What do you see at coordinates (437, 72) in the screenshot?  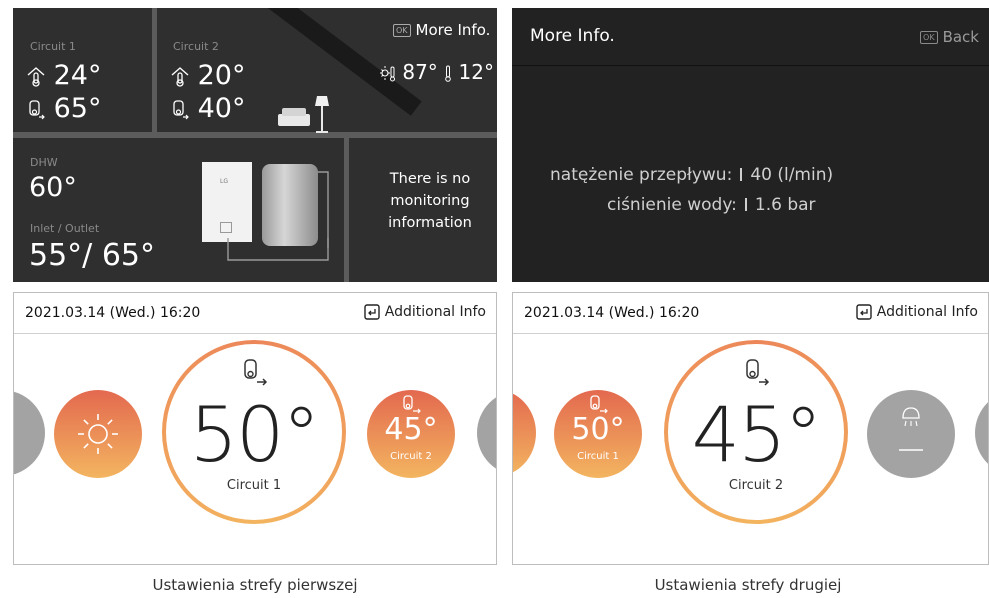 I see `outdoor-temps: 87° 12°` at bounding box center [437, 72].